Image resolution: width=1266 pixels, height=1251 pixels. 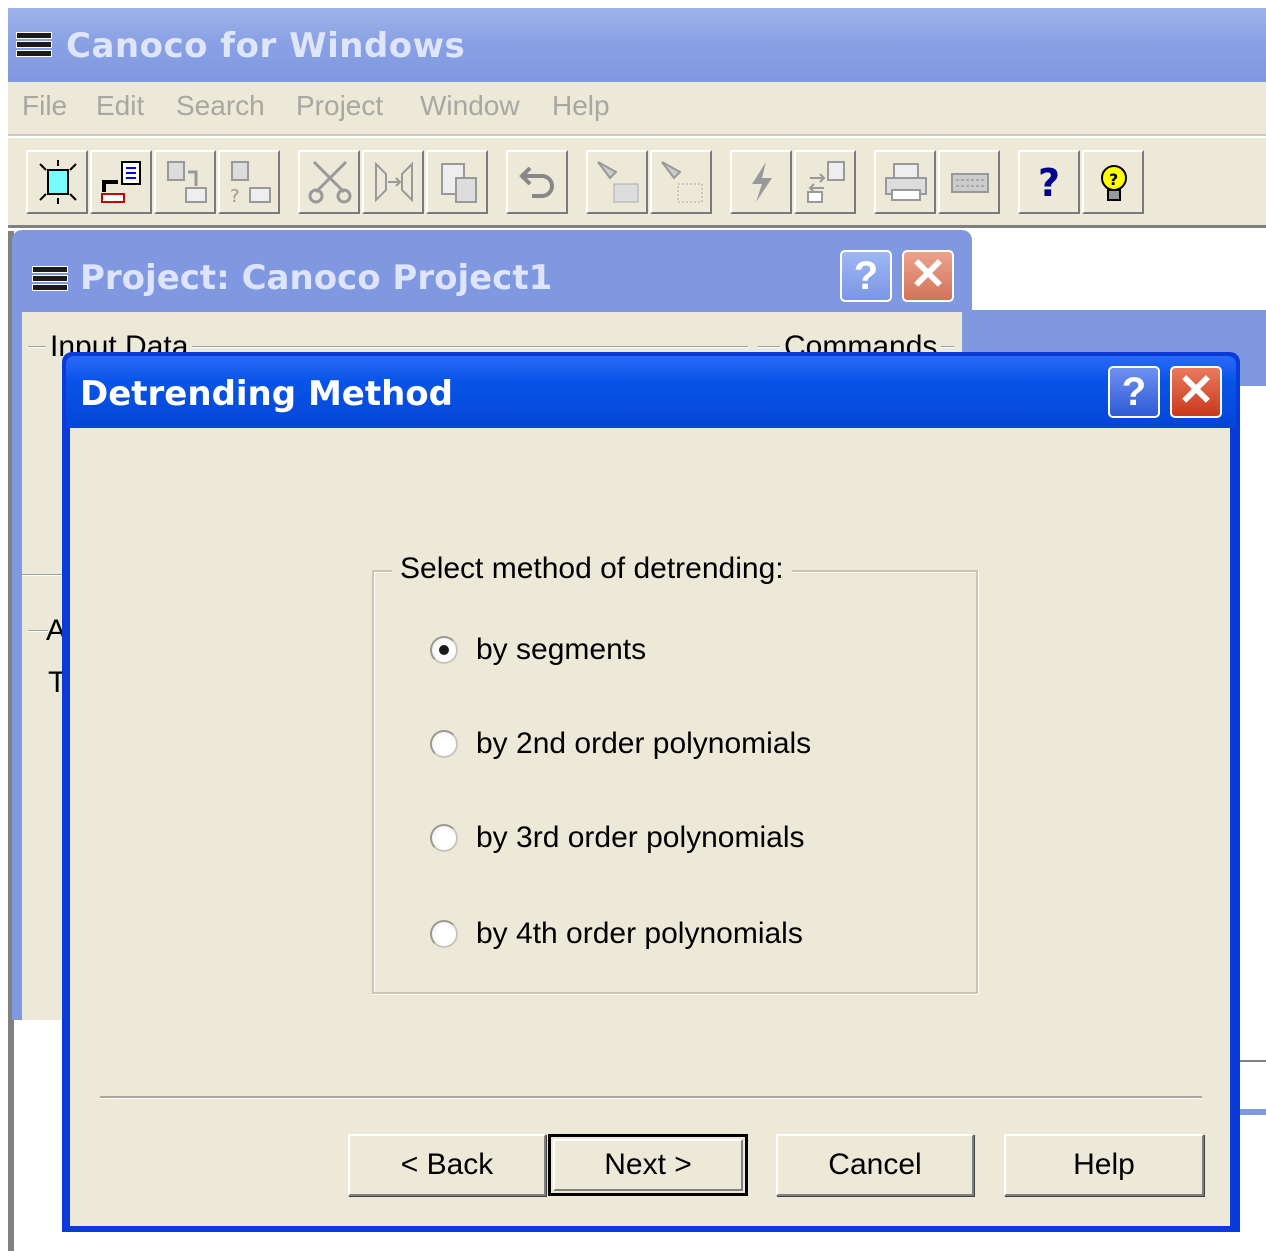 I want to click on project-close-button: ✕, so click(x=928, y=276).